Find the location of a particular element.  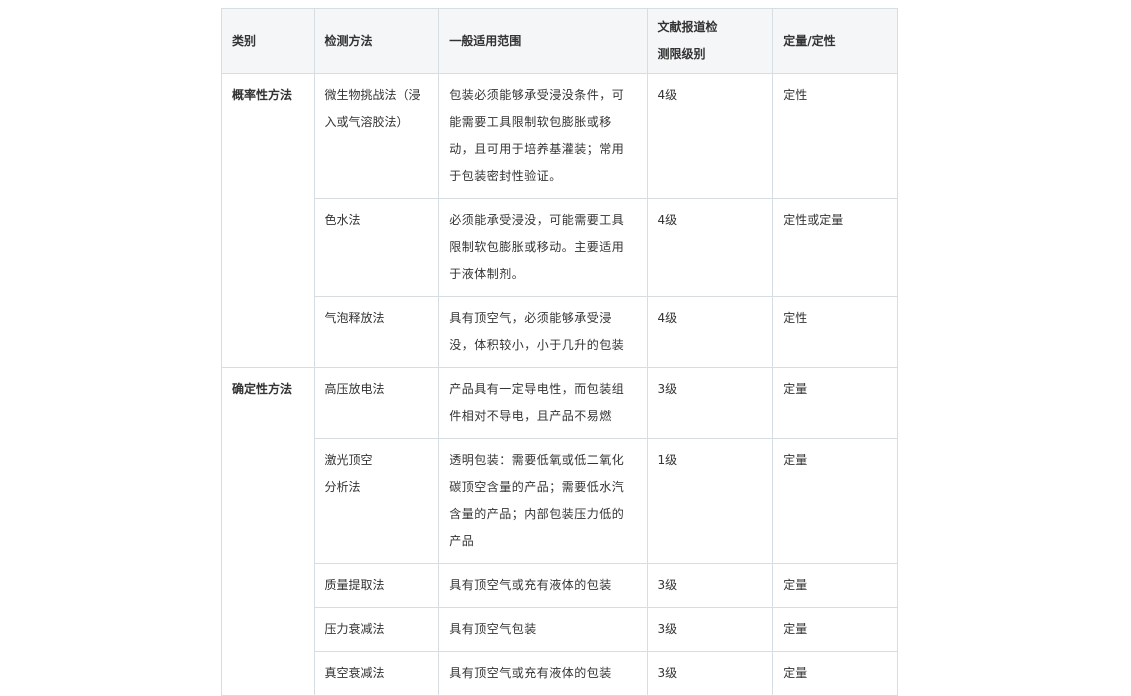

method-cell: 压力衰减法 is located at coordinates (376, 629).